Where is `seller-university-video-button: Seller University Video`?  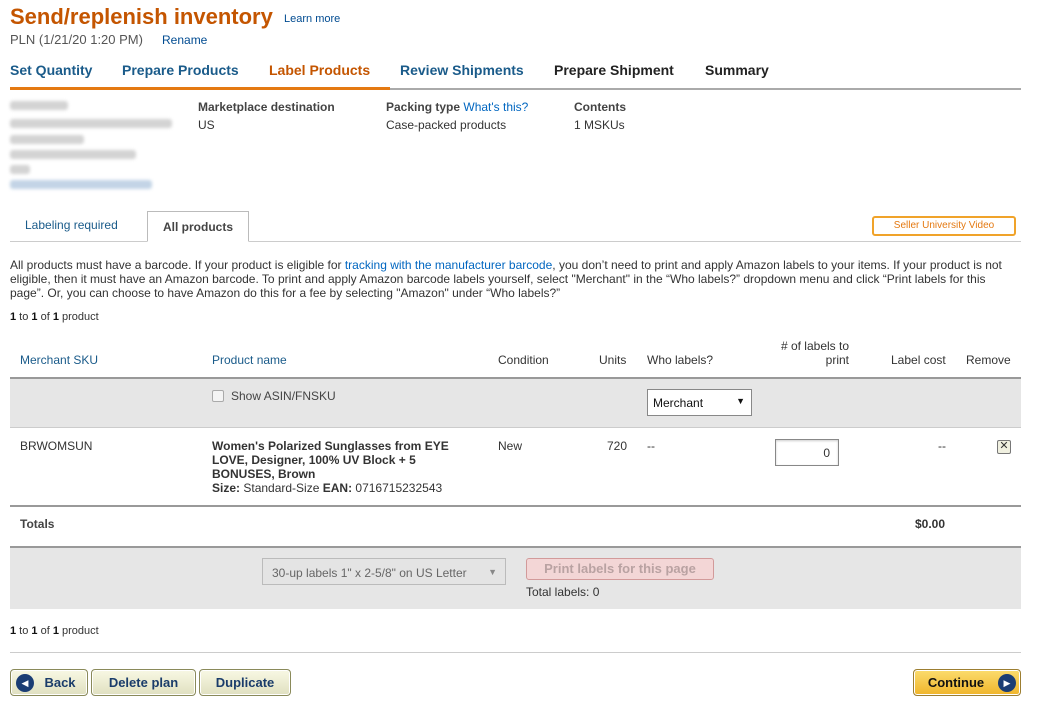
seller-university-video-button: Seller University Video is located at coordinates (944, 226).